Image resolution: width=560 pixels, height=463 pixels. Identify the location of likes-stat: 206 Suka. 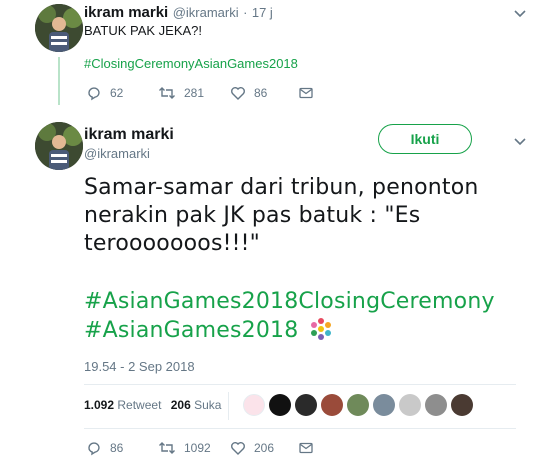
(196, 405).